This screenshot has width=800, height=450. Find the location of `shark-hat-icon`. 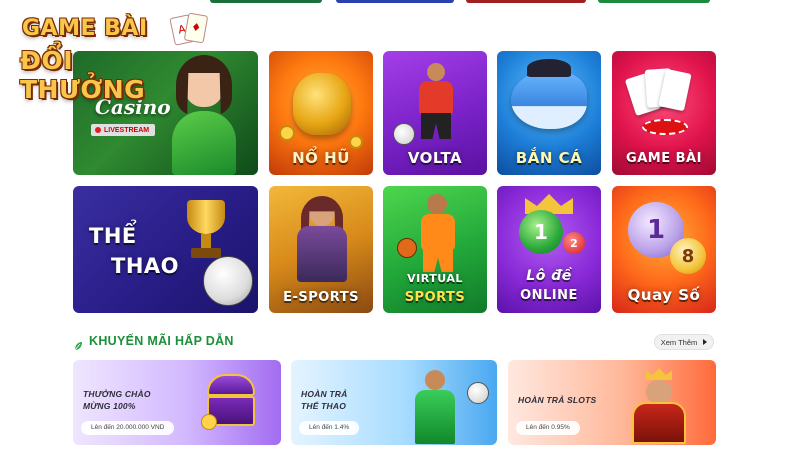

shark-hat-icon is located at coordinates (549, 68).